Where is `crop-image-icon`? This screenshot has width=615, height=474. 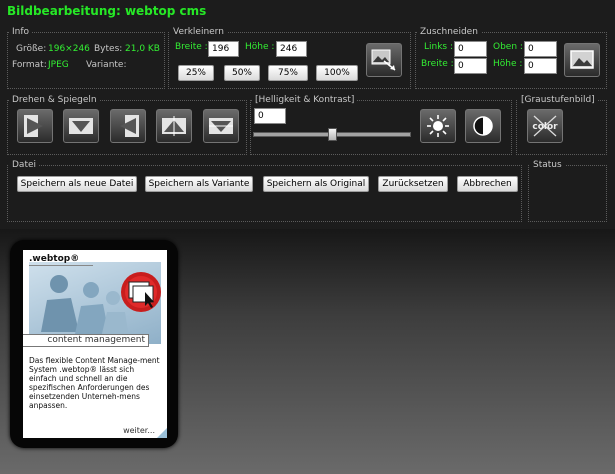 crop-image-icon is located at coordinates (582, 59).